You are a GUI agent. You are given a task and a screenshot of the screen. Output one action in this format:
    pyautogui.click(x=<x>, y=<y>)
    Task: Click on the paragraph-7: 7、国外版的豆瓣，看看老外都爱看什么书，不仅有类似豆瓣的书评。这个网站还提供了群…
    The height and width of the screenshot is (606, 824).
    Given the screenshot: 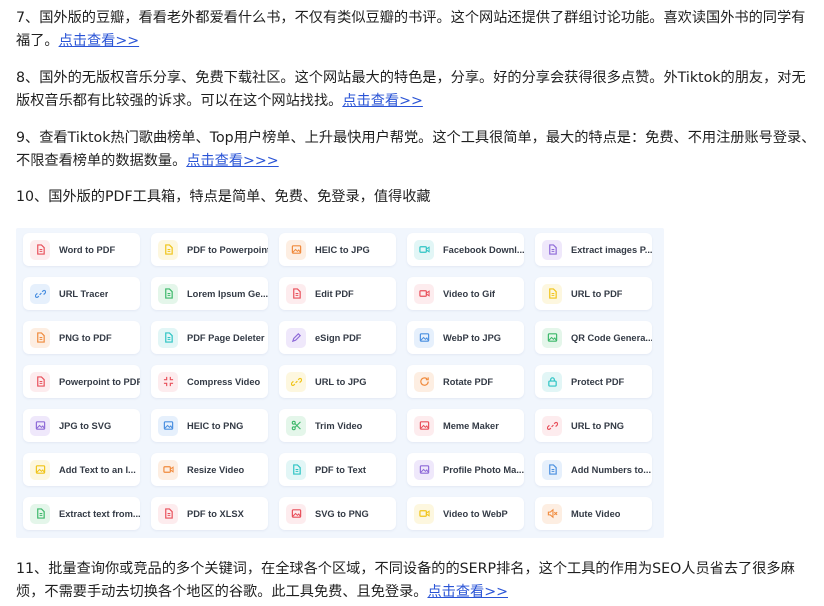 What is the action you would take?
    pyautogui.click(x=416, y=30)
    